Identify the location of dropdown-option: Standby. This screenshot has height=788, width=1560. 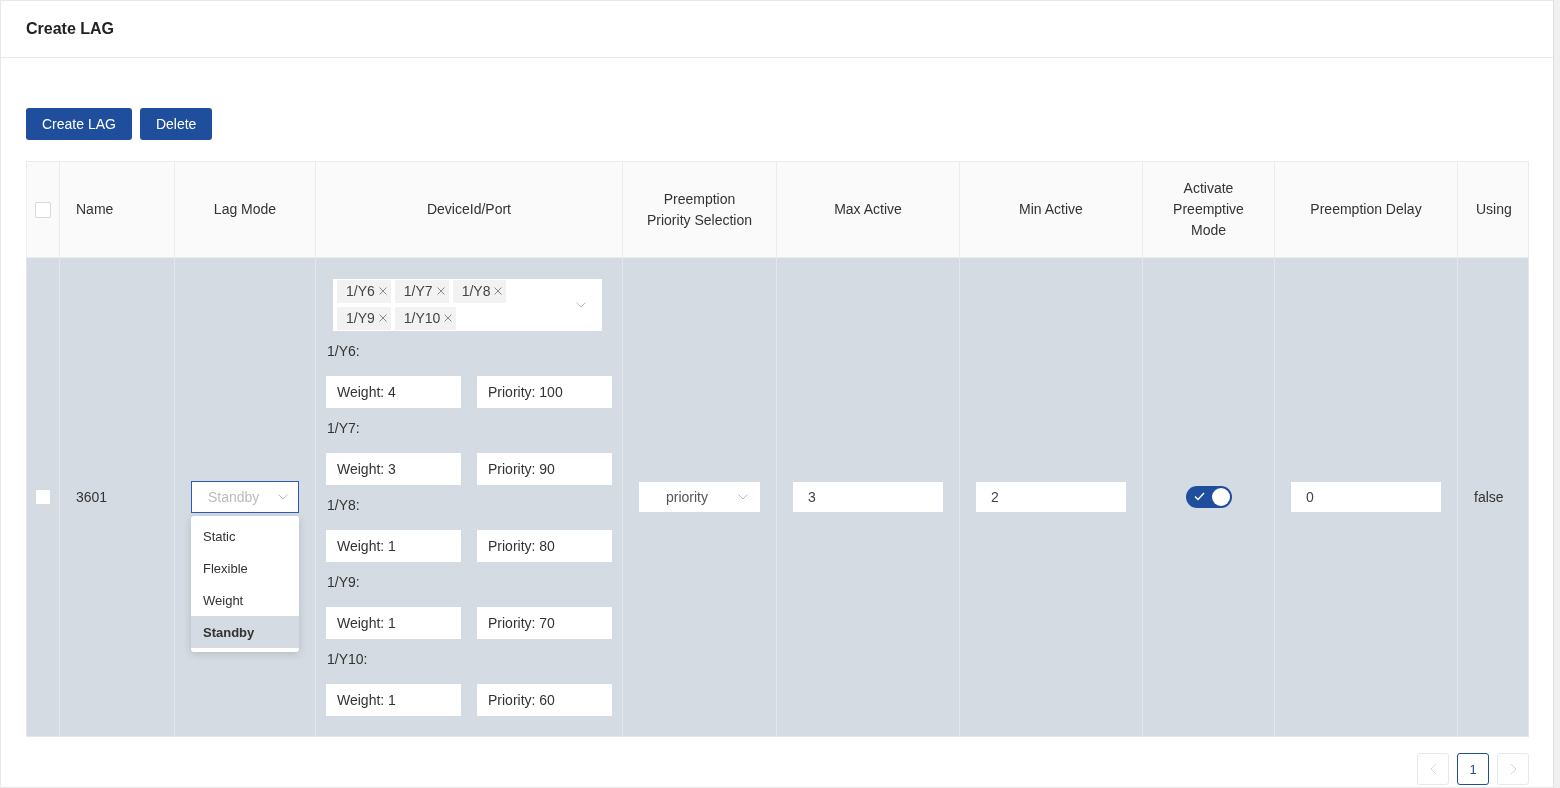
(245, 632).